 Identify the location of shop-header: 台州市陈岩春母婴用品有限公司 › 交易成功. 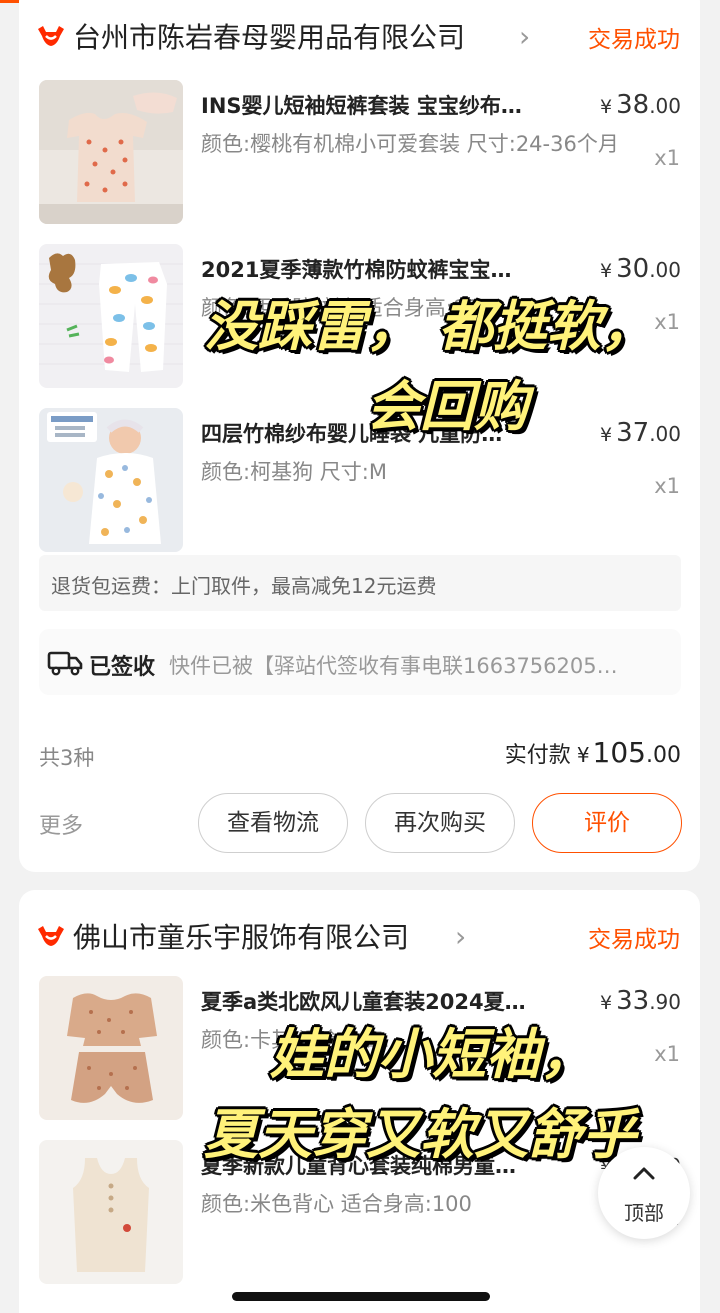
(359, 35).